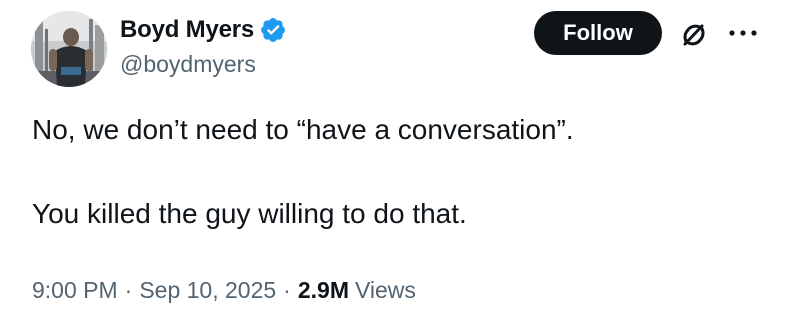 This screenshot has width=792, height=324. I want to click on avatar, so click(69, 49).